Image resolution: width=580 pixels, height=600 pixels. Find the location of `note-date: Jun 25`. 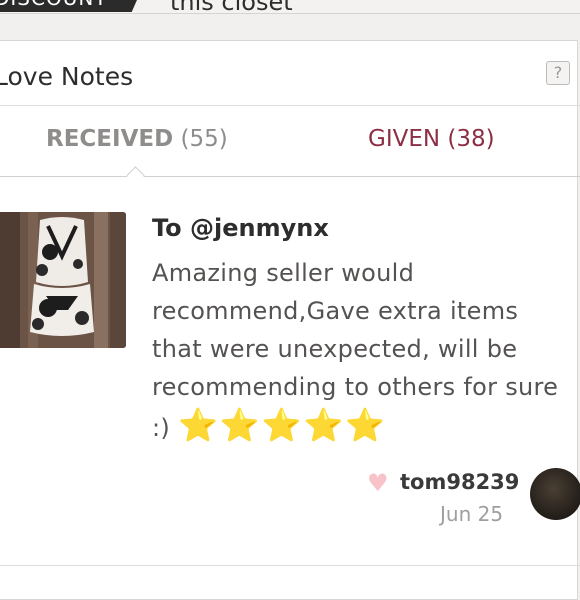

note-date: Jun 25 is located at coordinates (472, 514).